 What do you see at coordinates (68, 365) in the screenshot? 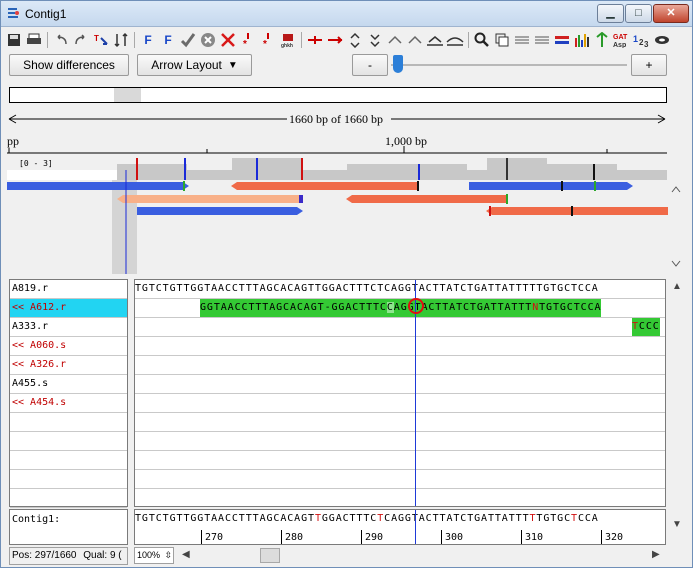
I see `read-name-row: << A326.r` at bounding box center [68, 365].